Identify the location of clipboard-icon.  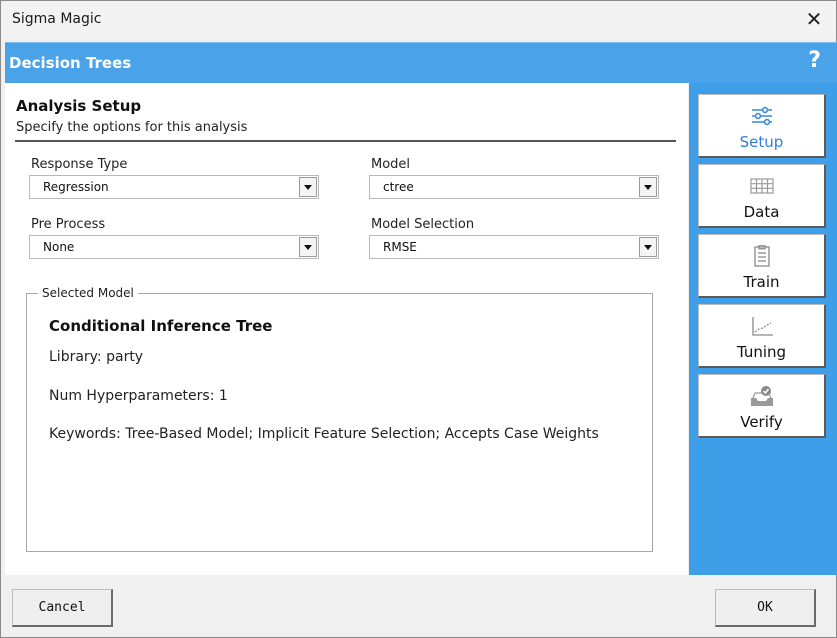
(761, 256).